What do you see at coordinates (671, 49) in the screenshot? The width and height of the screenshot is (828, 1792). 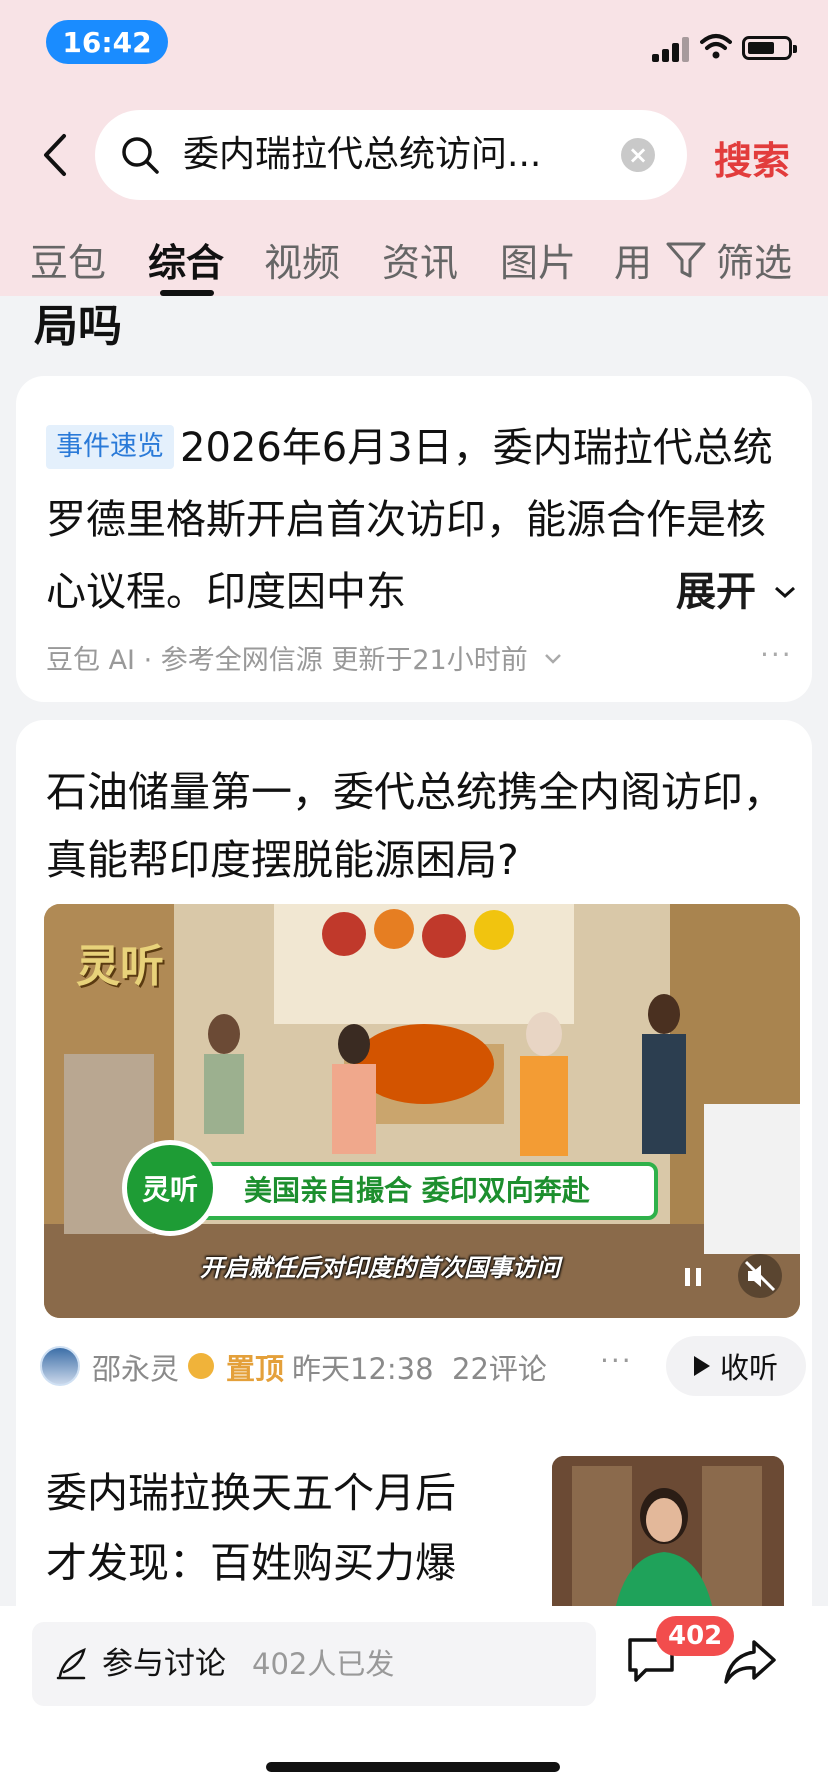 I see `signal-icon` at bounding box center [671, 49].